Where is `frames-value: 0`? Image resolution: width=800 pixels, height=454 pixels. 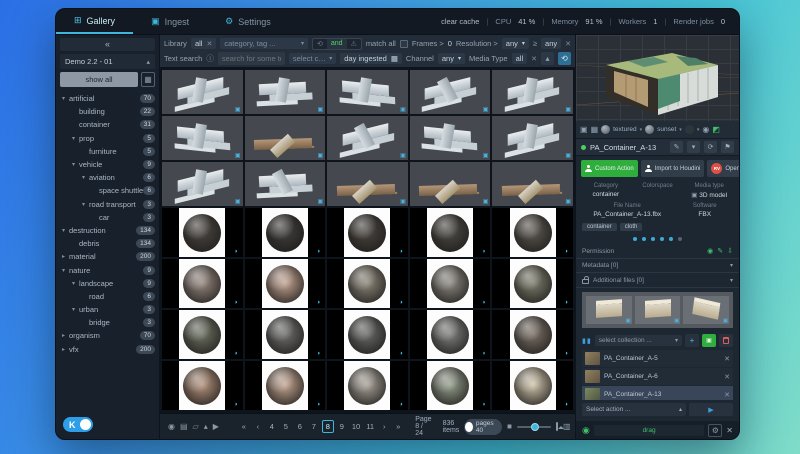
frames-value: 0 is located at coordinates (450, 43).